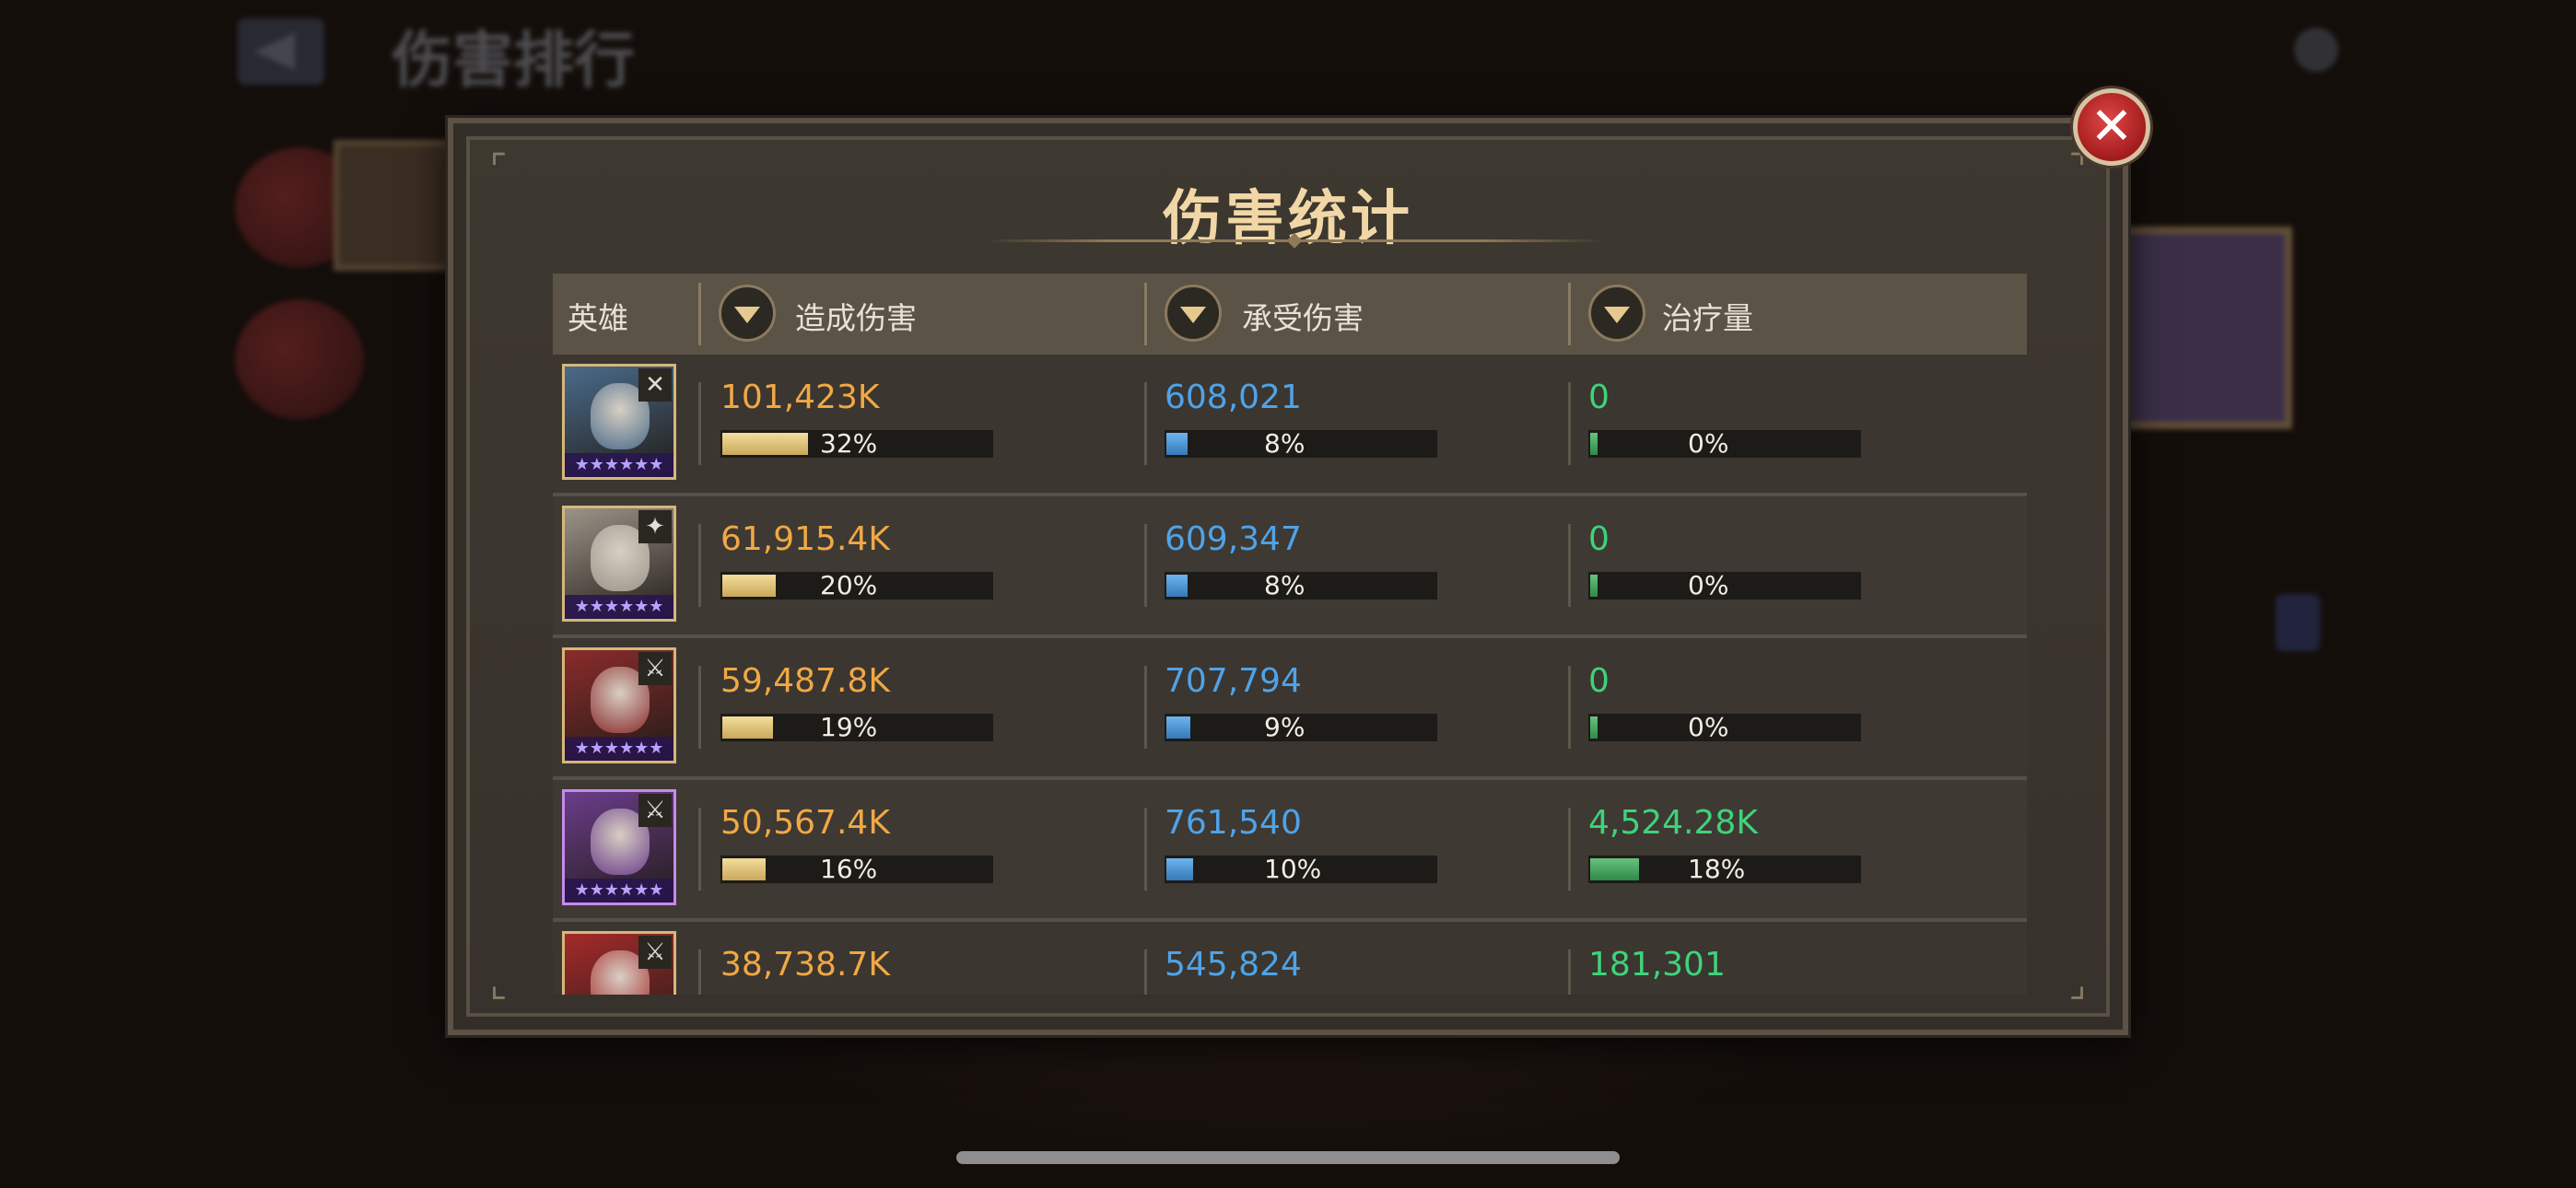 The image size is (2576, 1188). Describe the element at coordinates (2316, 50) in the screenshot. I see `background-settings-icon` at that location.